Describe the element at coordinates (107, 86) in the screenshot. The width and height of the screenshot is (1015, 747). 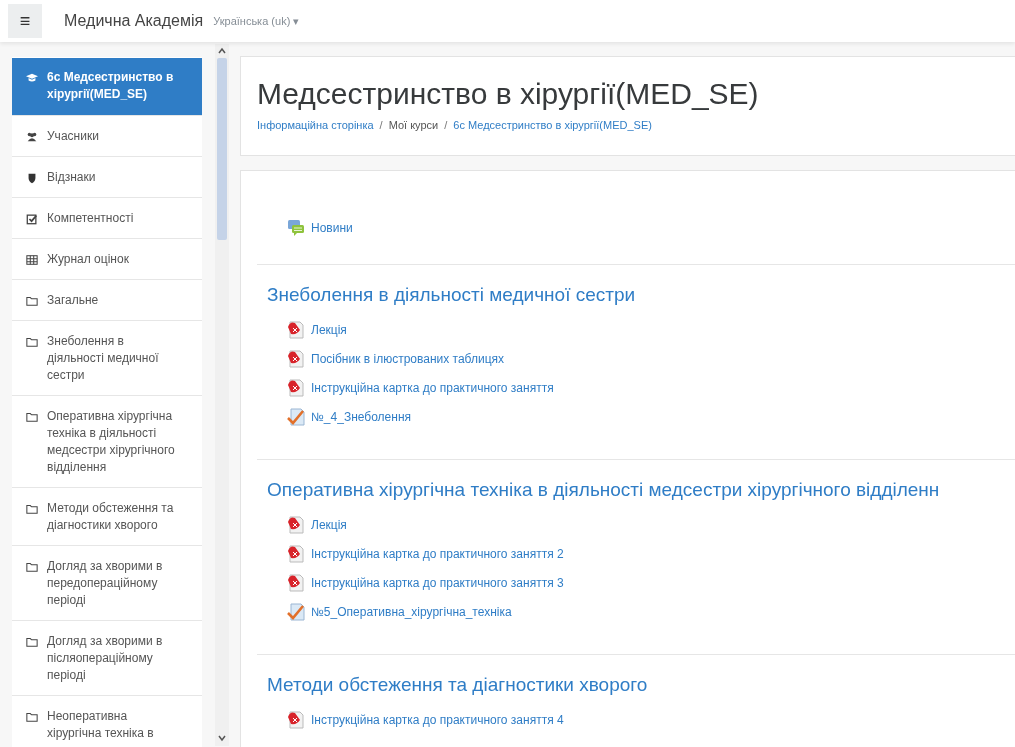
I see `sidebar-item: 6с Медсестринство в хірургії(MED_SE)` at that location.